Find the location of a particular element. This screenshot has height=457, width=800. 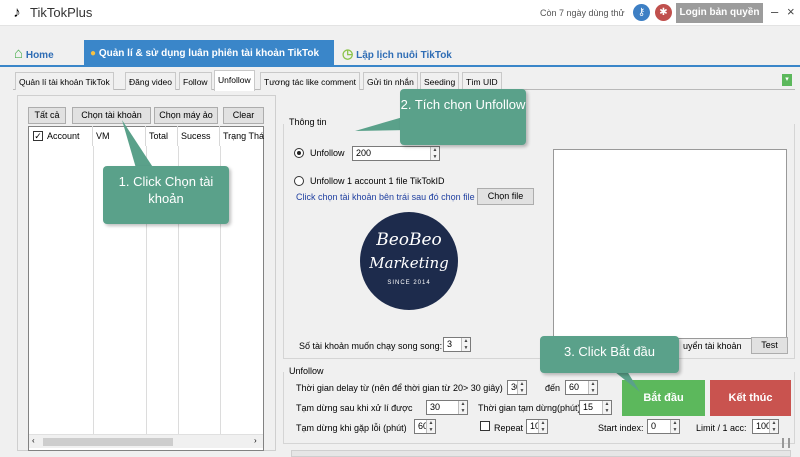

callout-click-start: 3. Click Bắt đầu is located at coordinates (609, 354).